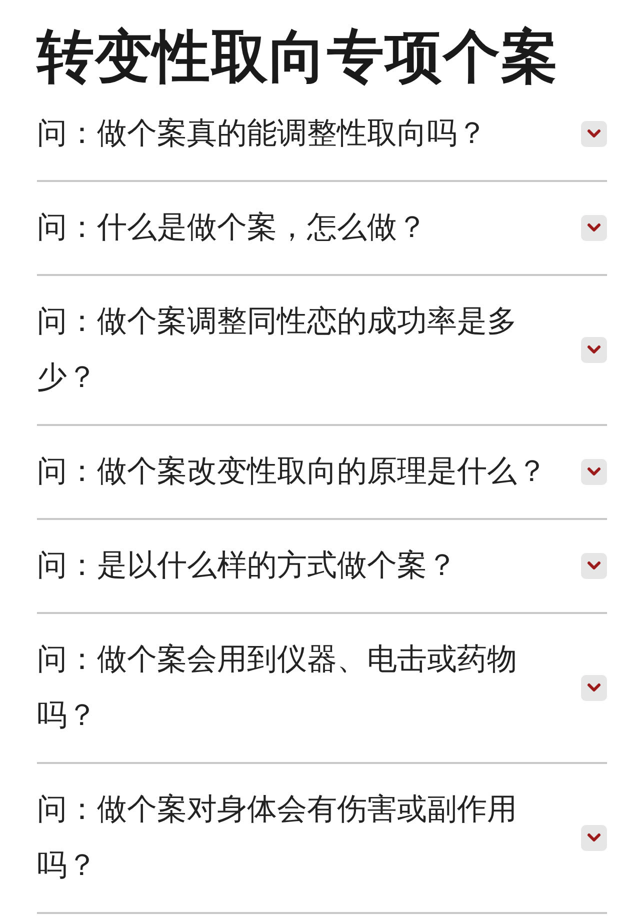 Image resolution: width=640 pixels, height=919 pixels. I want to click on question-text: 问：是以什么样的方式做个案？, so click(247, 566).